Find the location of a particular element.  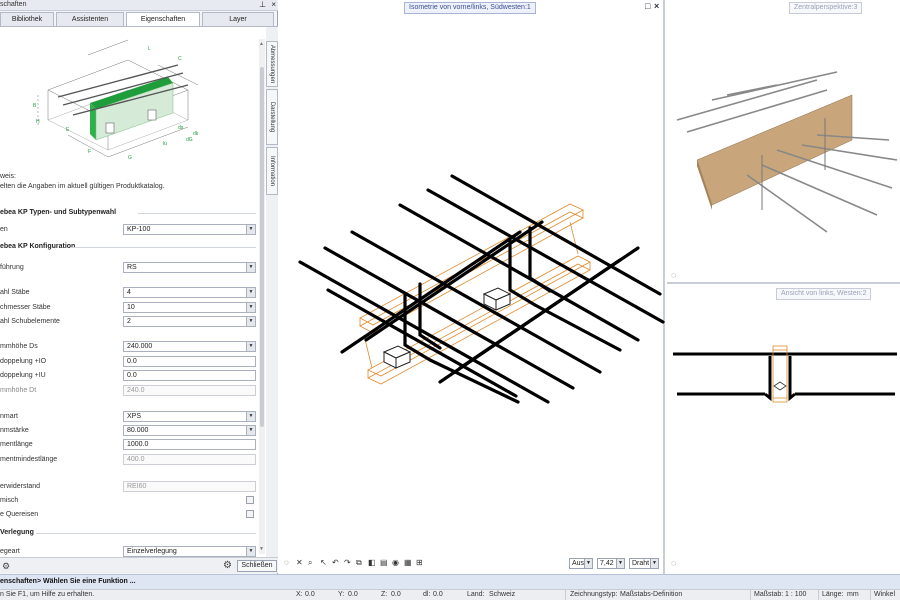

redo-view-icon: ↷ is located at coordinates (347, 562).